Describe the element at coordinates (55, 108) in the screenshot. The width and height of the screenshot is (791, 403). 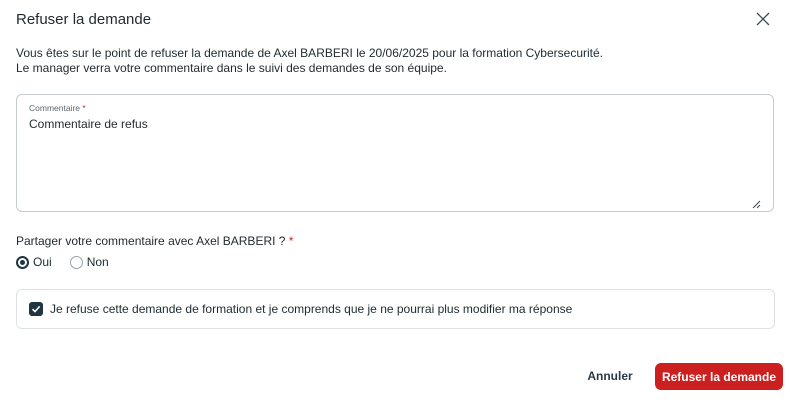
I see `comment-label-text: Commentaire` at that location.